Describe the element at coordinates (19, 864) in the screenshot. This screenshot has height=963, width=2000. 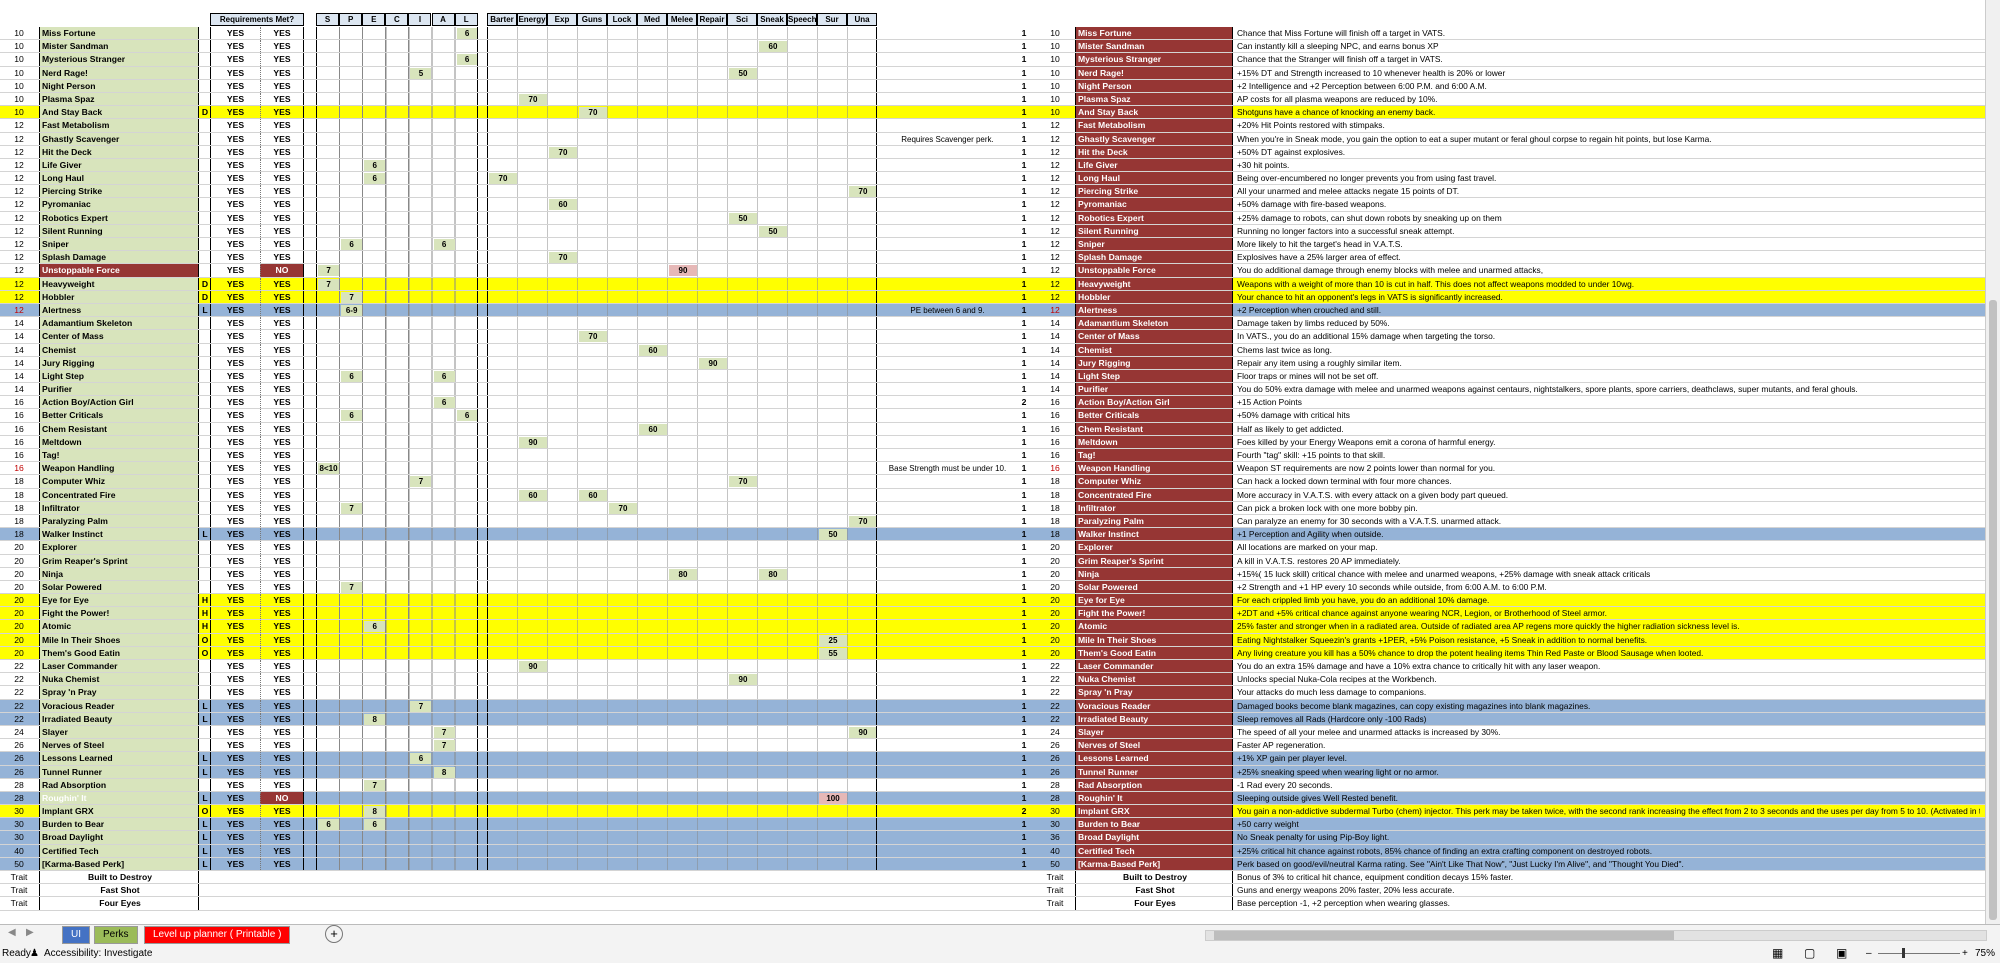
I see `level-cell: 50` at that location.